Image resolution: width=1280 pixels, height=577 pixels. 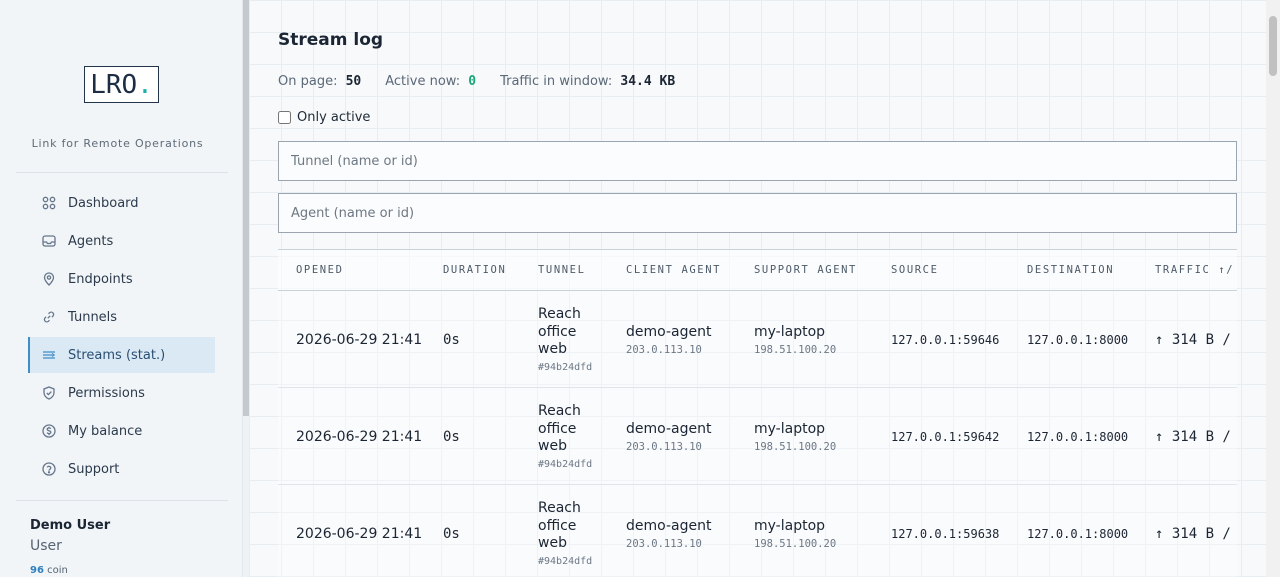 I want to click on stat-on-page: On page: 50, so click(x=319, y=81).